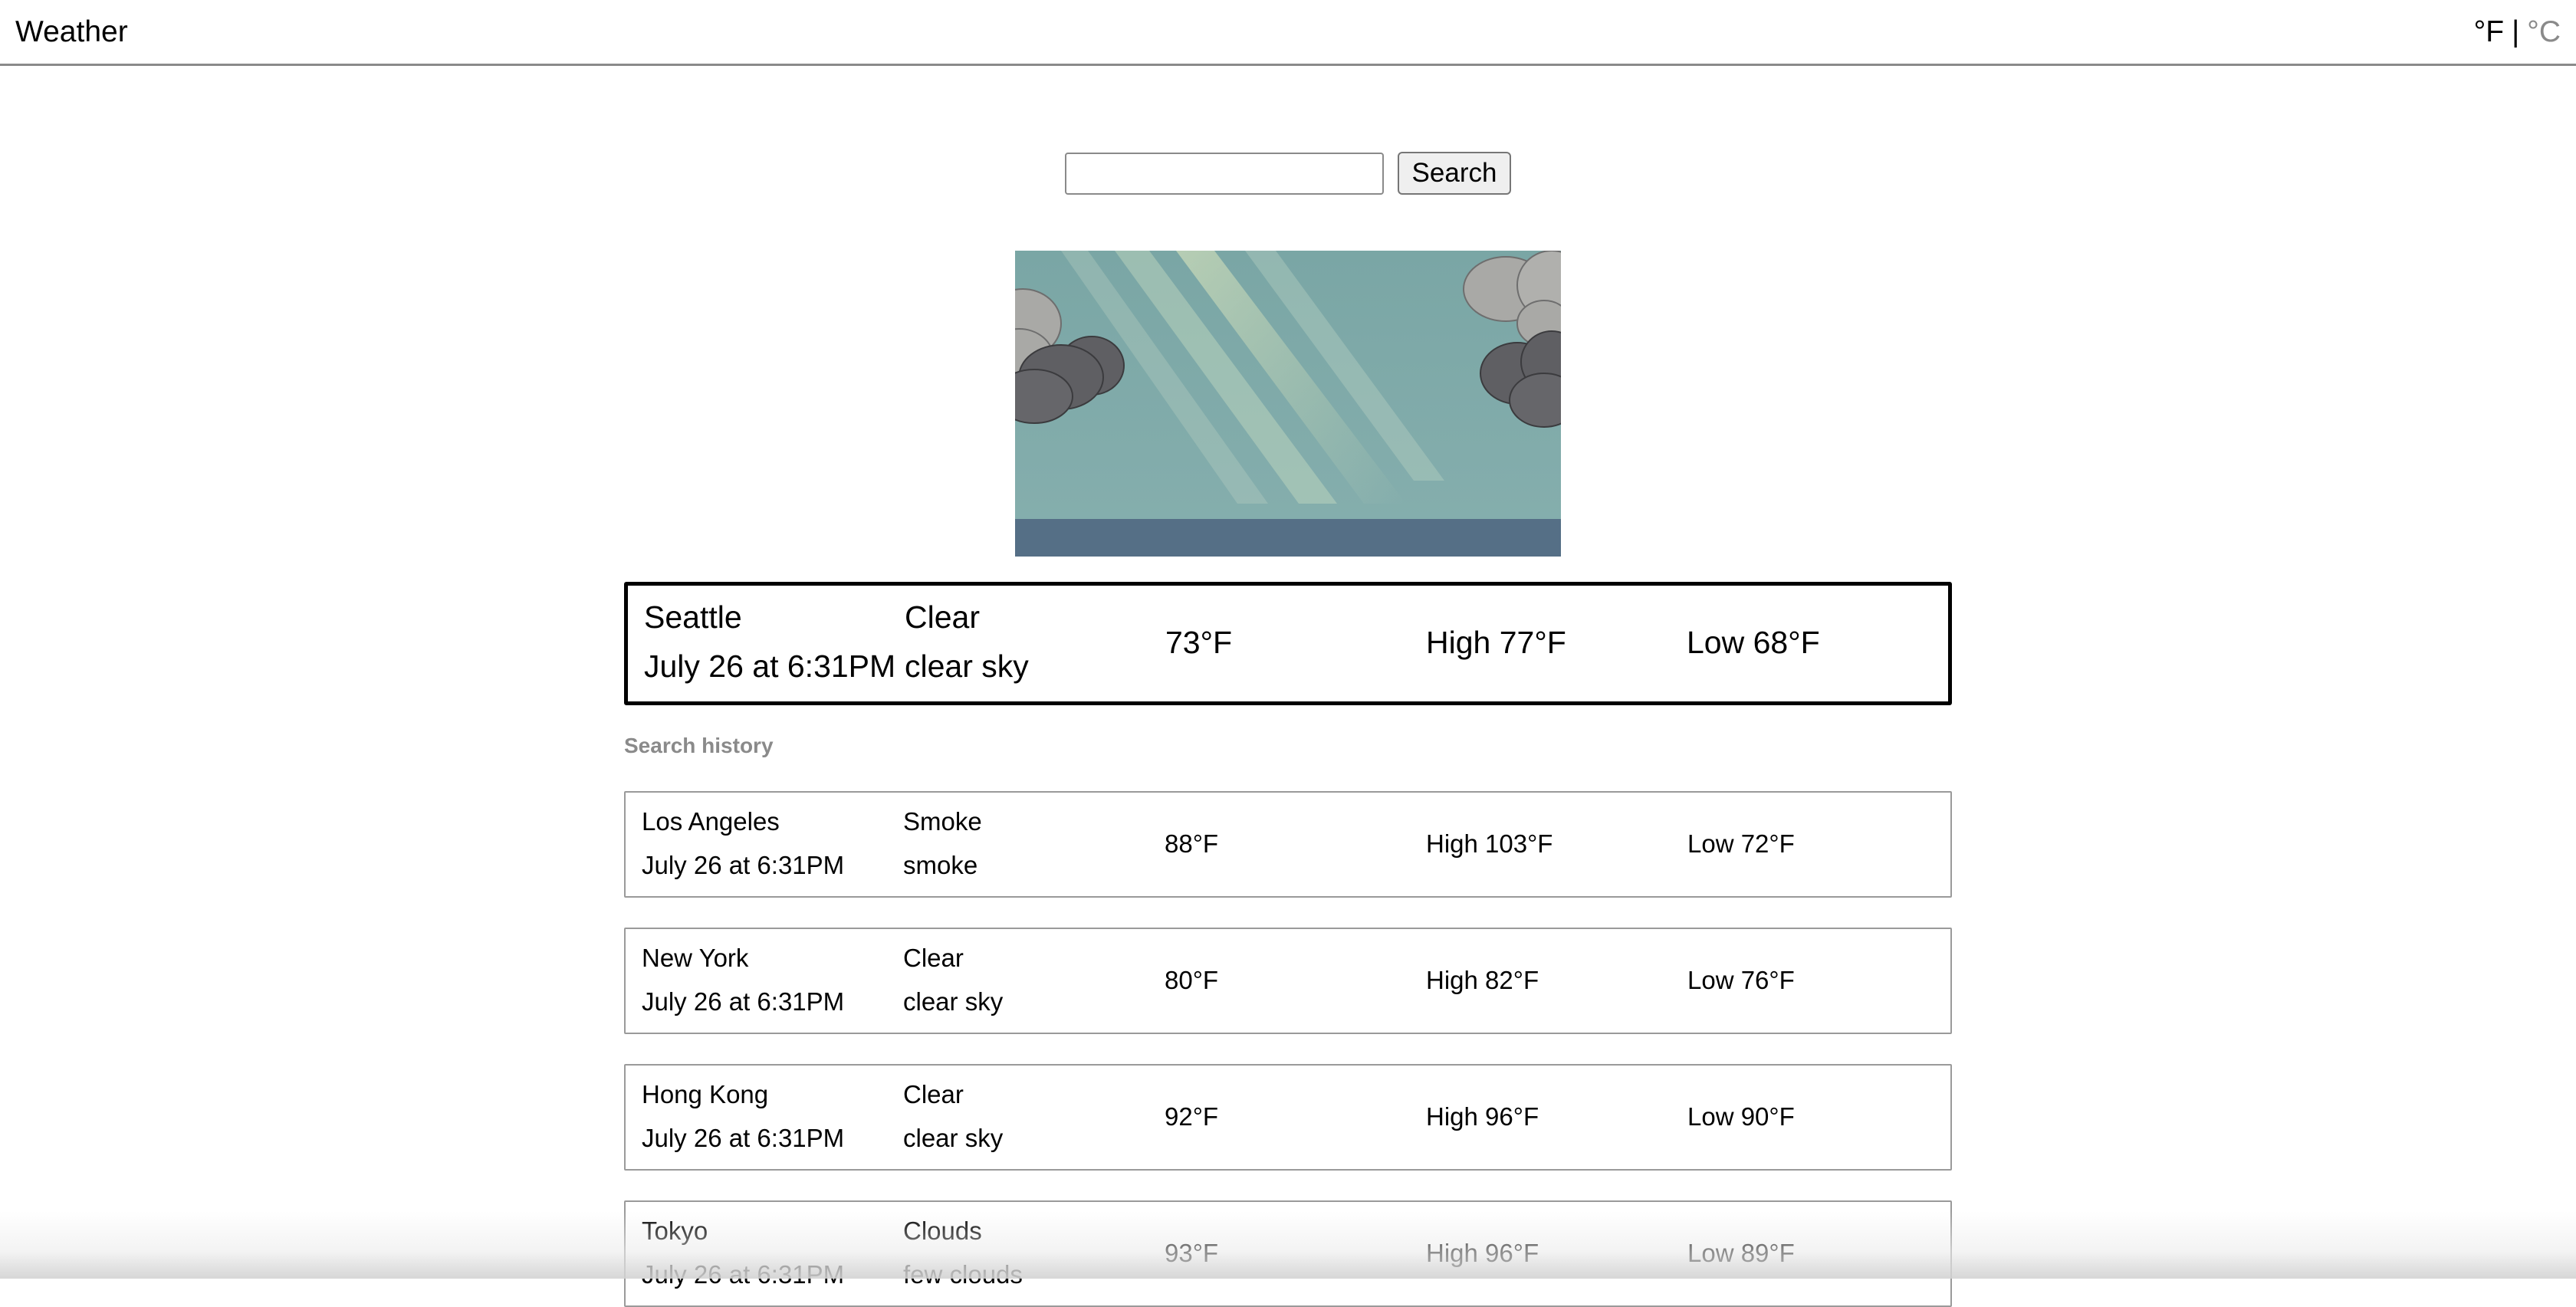 The width and height of the screenshot is (2576, 1307). Describe the element at coordinates (1496, 642) in the screenshot. I see `current-high: High 77°F` at that location.